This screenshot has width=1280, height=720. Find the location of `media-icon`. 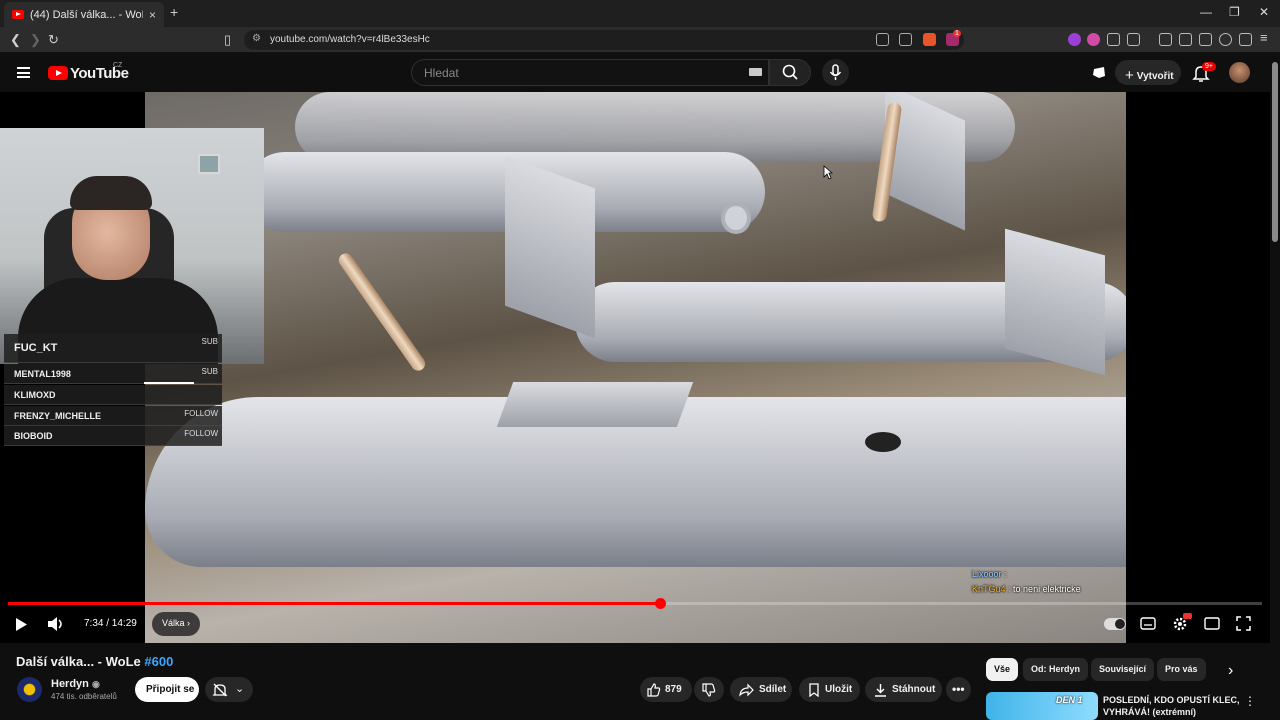

media-icon is located at coordinates (1165, 39).